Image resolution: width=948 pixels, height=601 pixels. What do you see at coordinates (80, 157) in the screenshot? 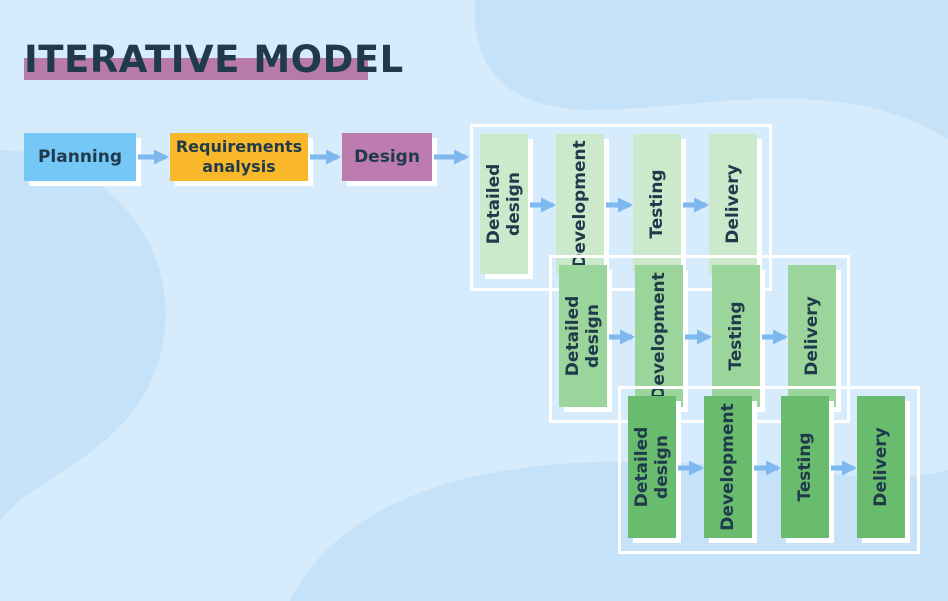
I see `planning-box: Planning` at bounding box center [80, 157].